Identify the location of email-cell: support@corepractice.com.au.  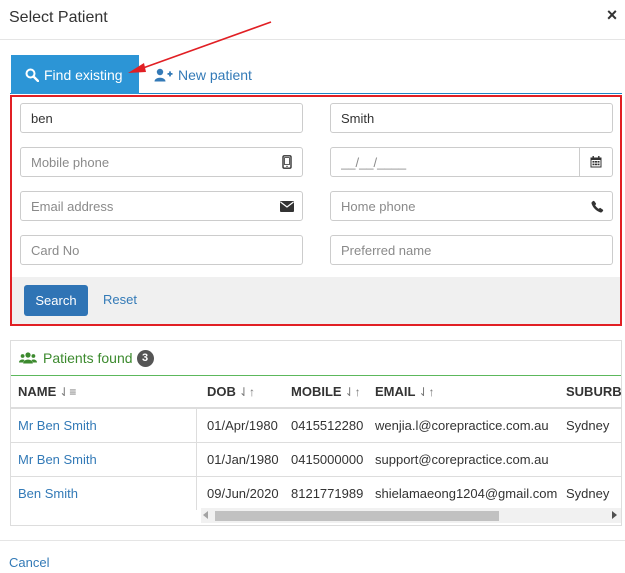
(462, 459).